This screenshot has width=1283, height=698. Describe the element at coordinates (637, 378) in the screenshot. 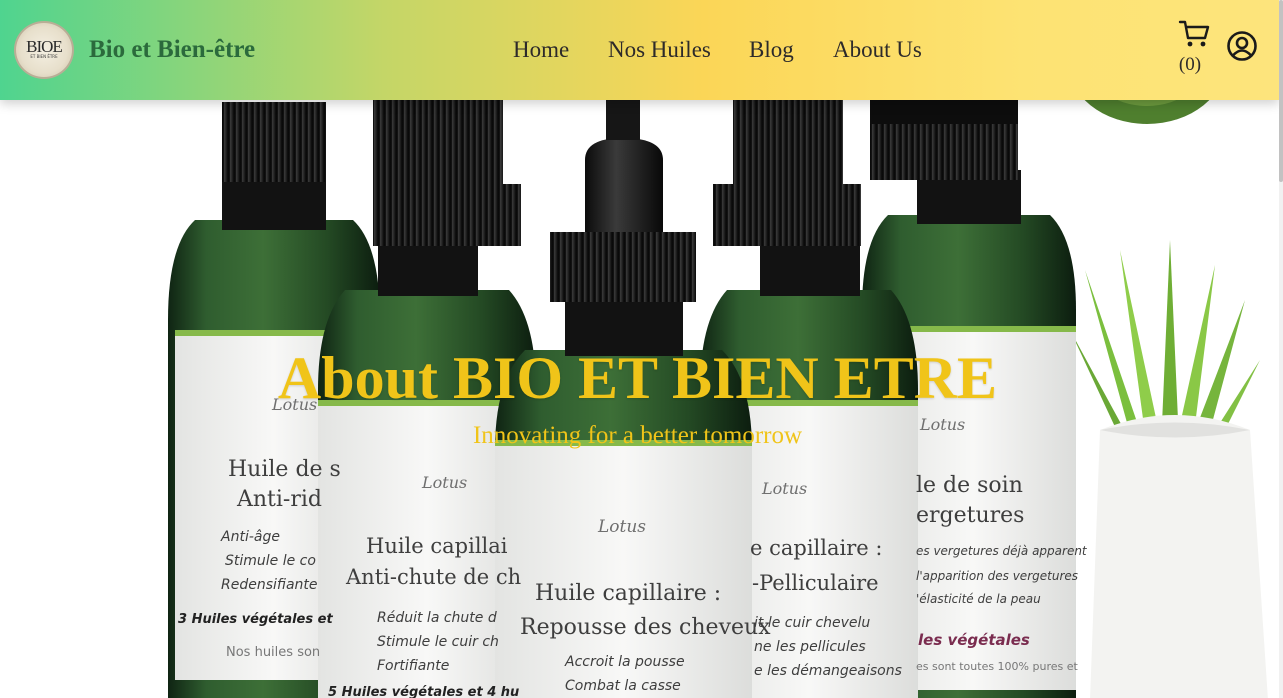

I see `hero-title: About BIO ET BIEN ETRE` at that location.